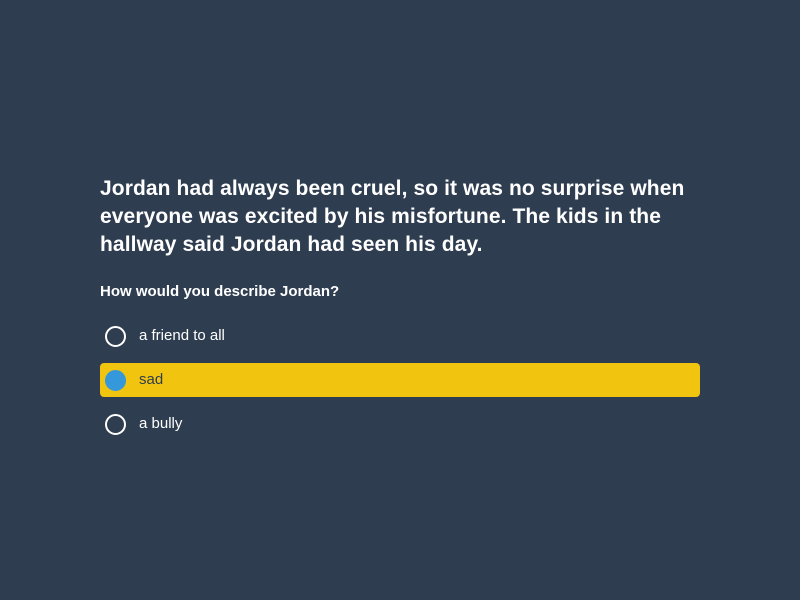  Describe the element at coordinates (182, 335) in the screenshot. I see `answer-option-label: a friend to all` at that location.